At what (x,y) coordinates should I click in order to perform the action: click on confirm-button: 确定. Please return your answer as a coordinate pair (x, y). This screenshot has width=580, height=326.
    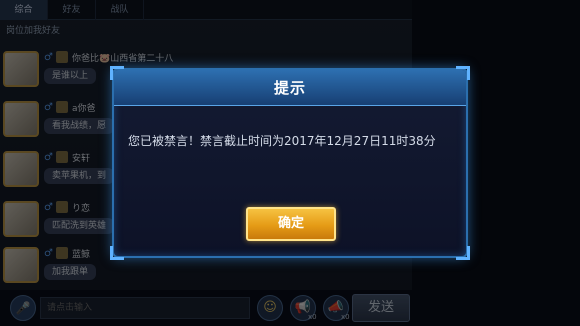
    Looking at the image, I should click on (291, 224).